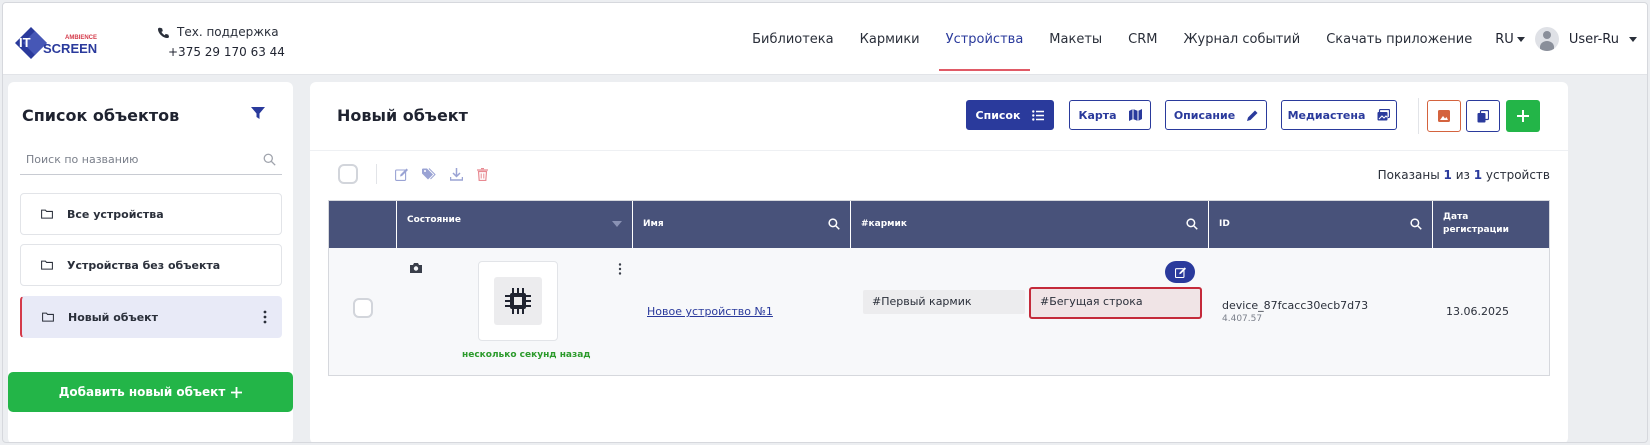 The height and width of the screenshot is (445, 1650). I want to click on shown-prefix: Показаны, so click(1408, 175).